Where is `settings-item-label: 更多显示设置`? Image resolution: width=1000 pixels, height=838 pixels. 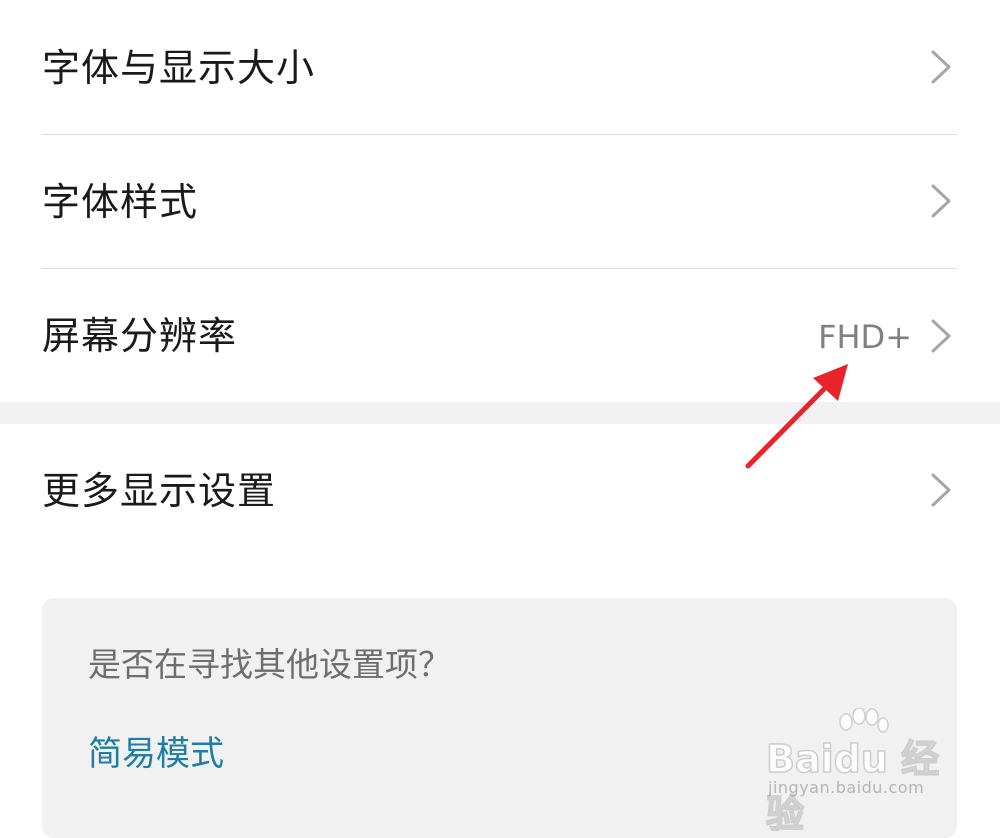 settings-item-label: 更多显示设置 is located at coordinates (159, 491).